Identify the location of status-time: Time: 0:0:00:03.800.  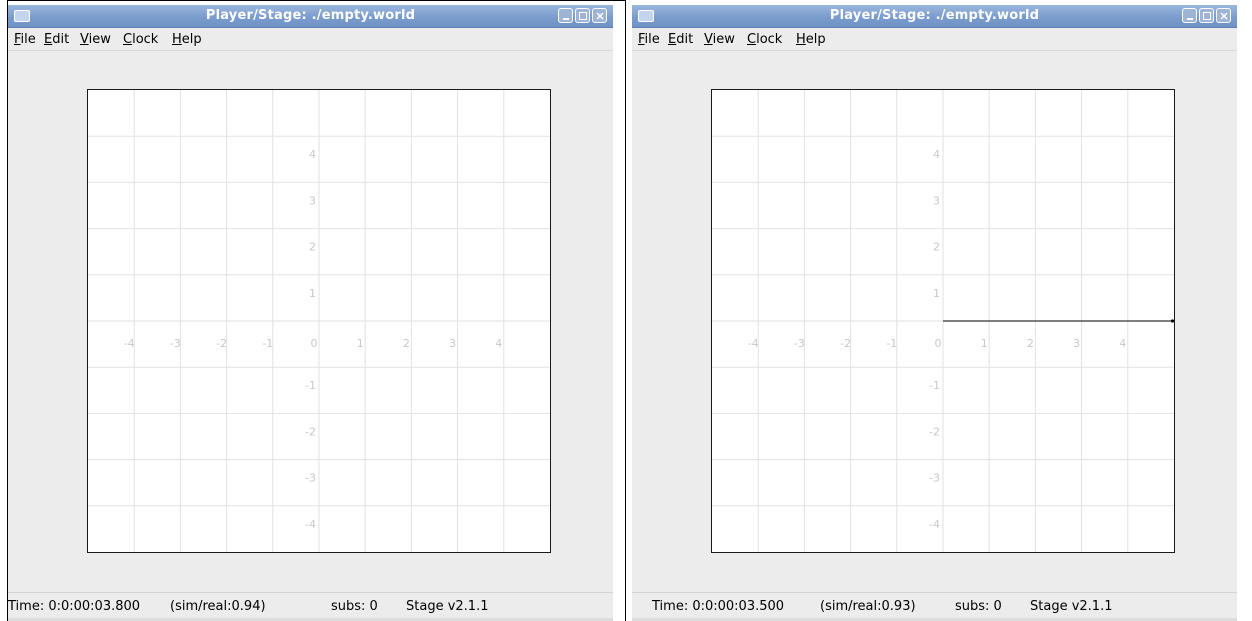
(74, 606).